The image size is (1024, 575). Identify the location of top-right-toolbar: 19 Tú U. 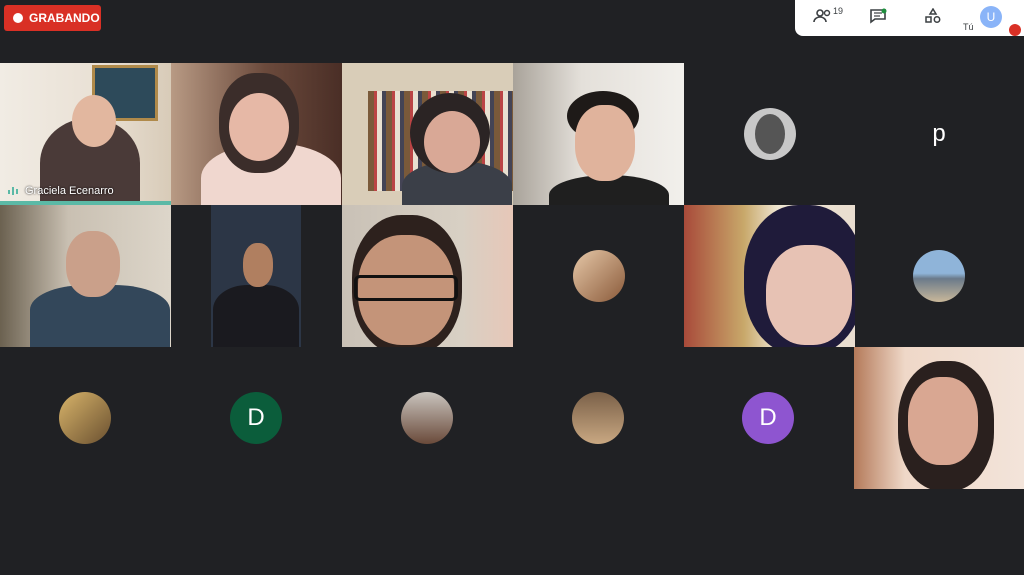
(909, 18).